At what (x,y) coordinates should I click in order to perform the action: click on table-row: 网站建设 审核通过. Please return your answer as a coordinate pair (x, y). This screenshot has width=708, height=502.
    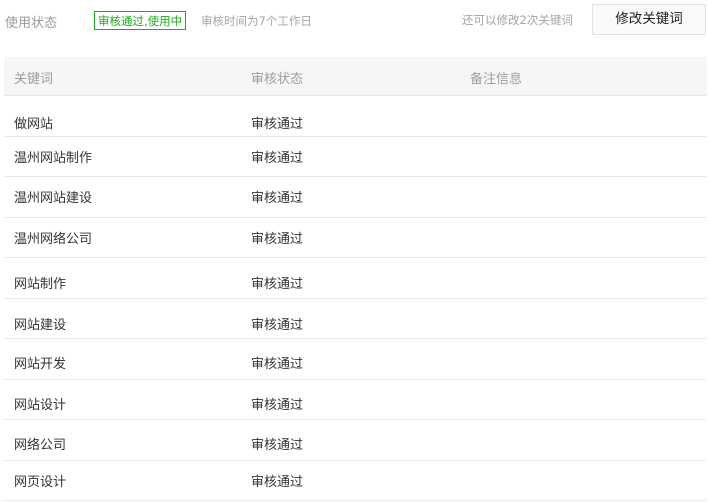
    Looking at the image, I should click on (355, 319).